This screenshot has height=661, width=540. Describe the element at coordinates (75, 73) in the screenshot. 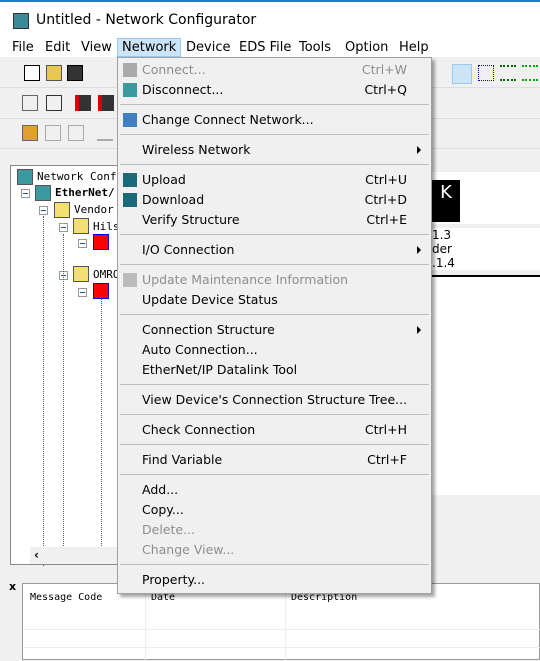

I see `save-icon` at that location.